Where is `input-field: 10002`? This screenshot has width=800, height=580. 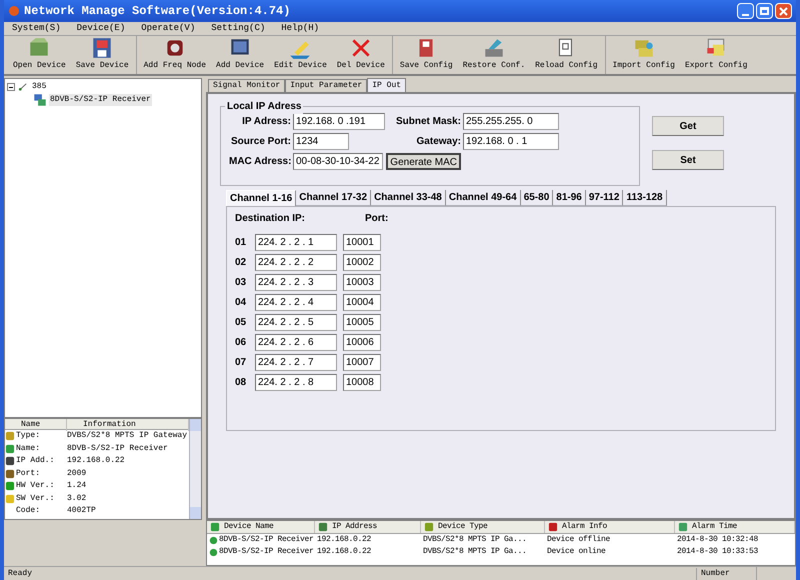
input-field: 10002 is located at coordinates (362, 262).